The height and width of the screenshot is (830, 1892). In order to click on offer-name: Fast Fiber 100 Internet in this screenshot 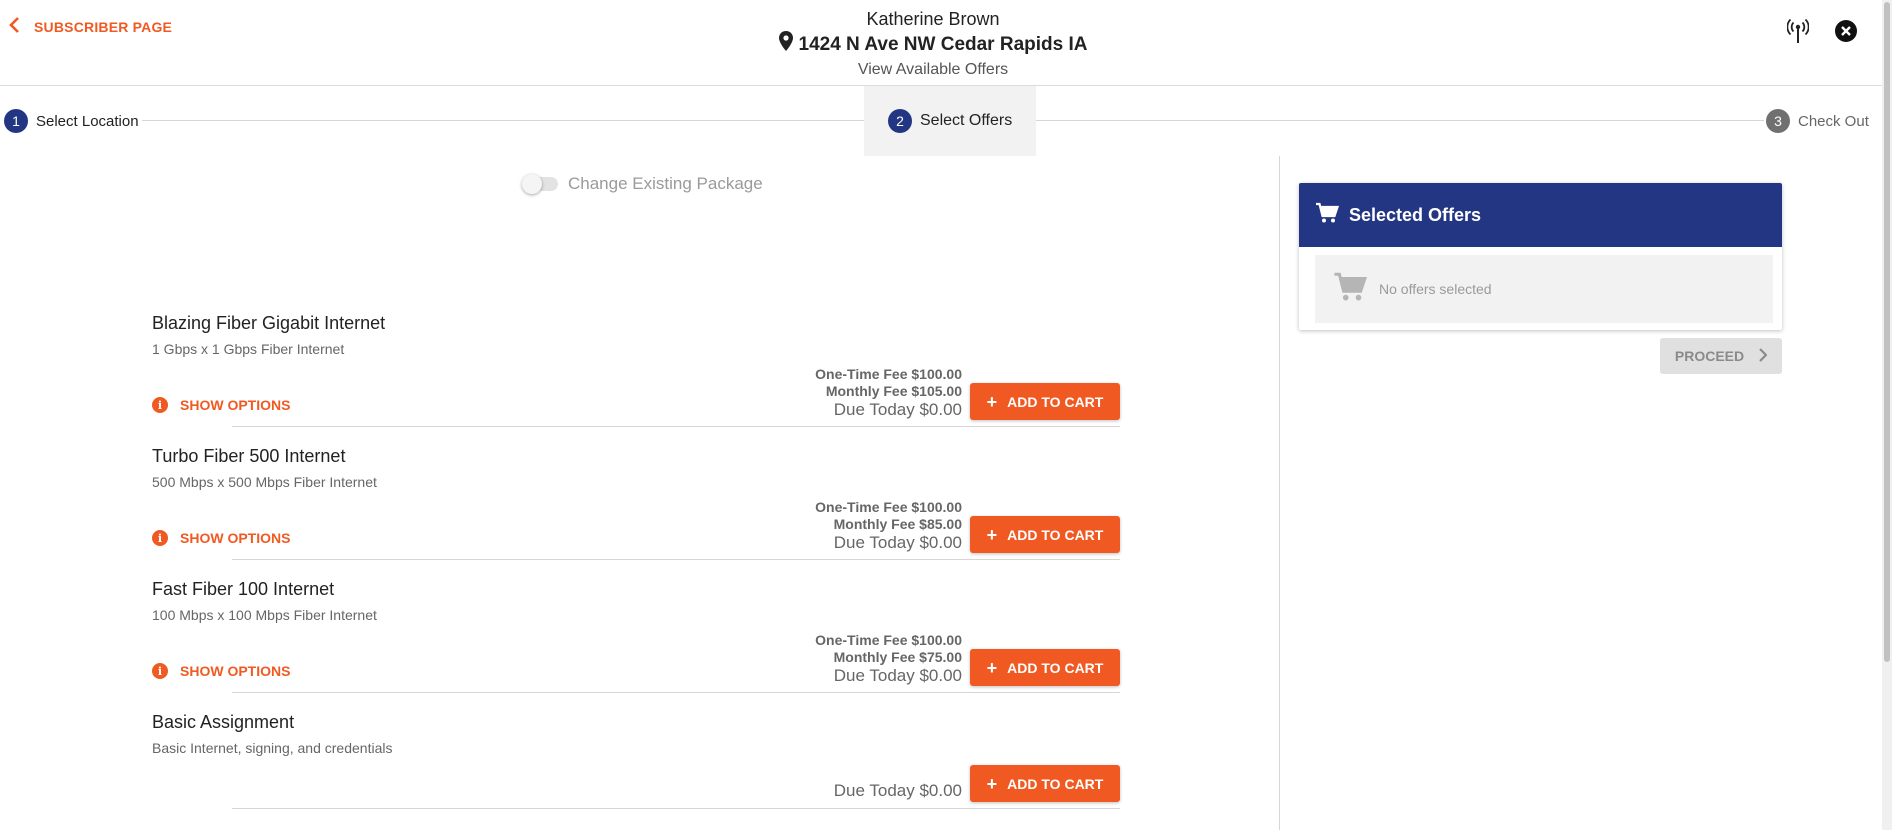, I will do `click(243, 589)`.